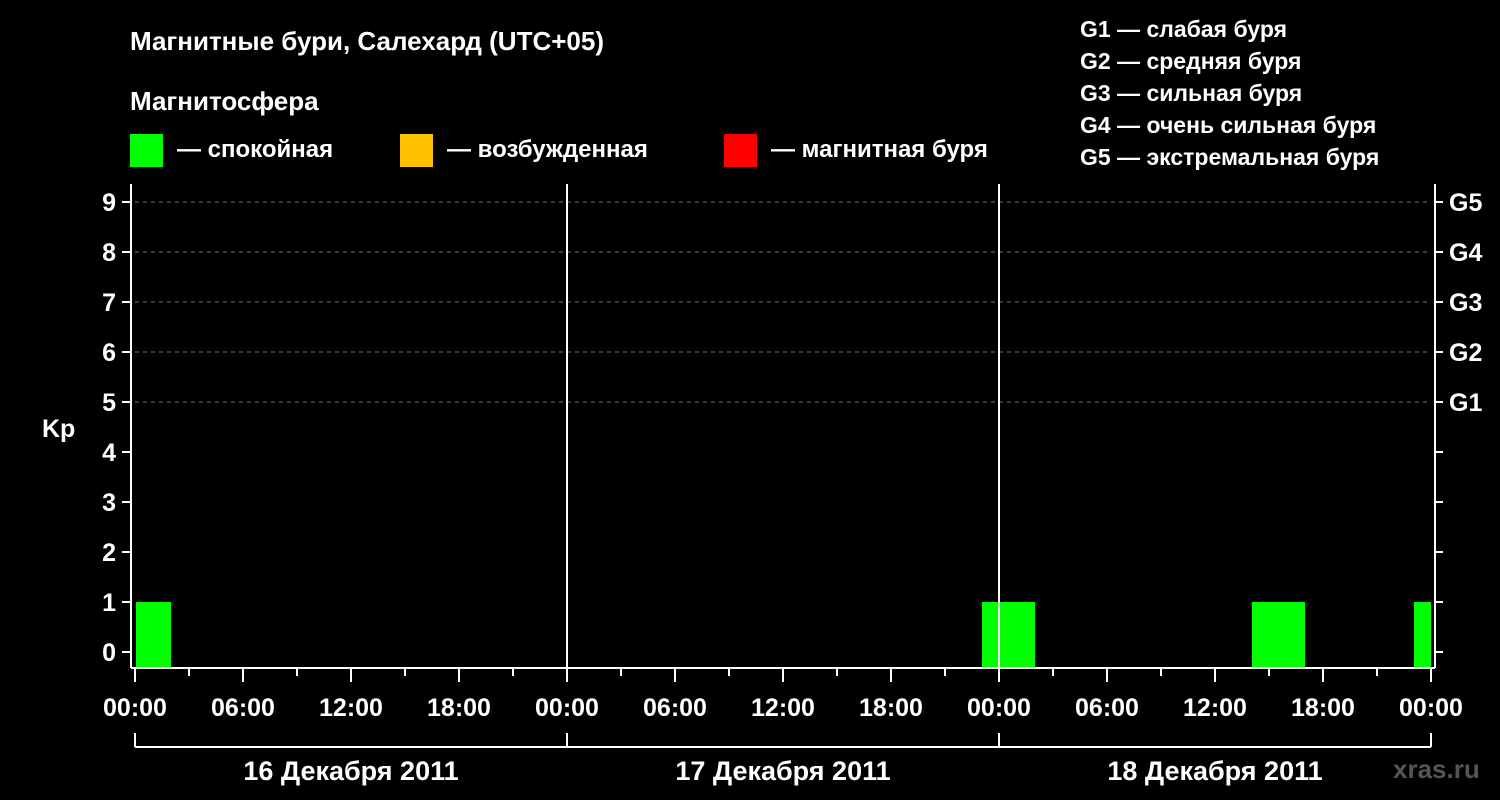  I want to click on legend-label-1: — спокойная, so click(255, 149).